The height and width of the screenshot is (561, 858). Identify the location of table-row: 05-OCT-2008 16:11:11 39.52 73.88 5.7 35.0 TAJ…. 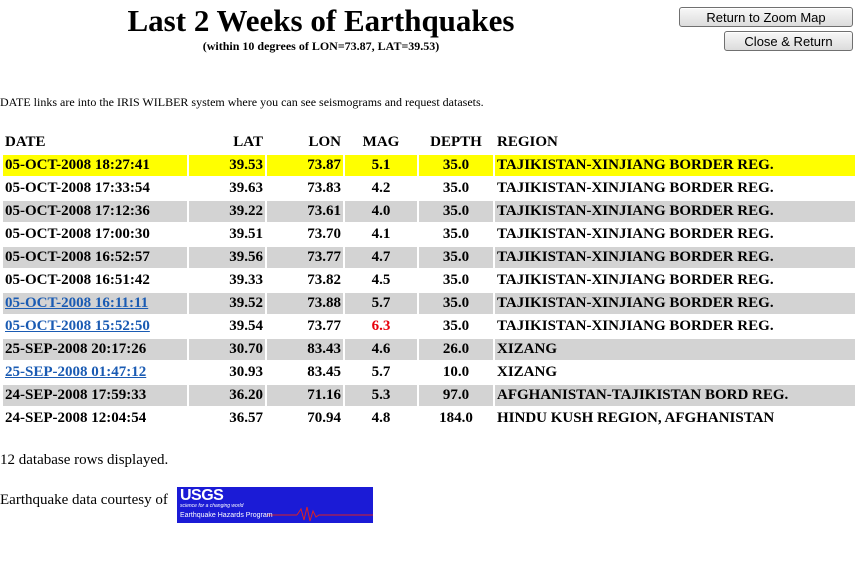
(429, 303).